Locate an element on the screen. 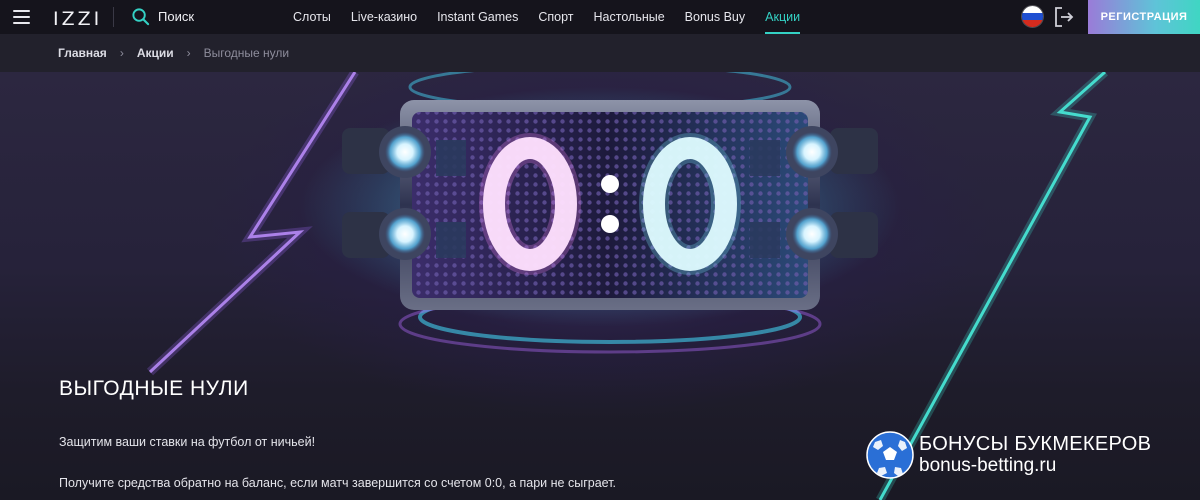 This screenshot has height=500, width=1200. divider is located at coordinates (113, 17).